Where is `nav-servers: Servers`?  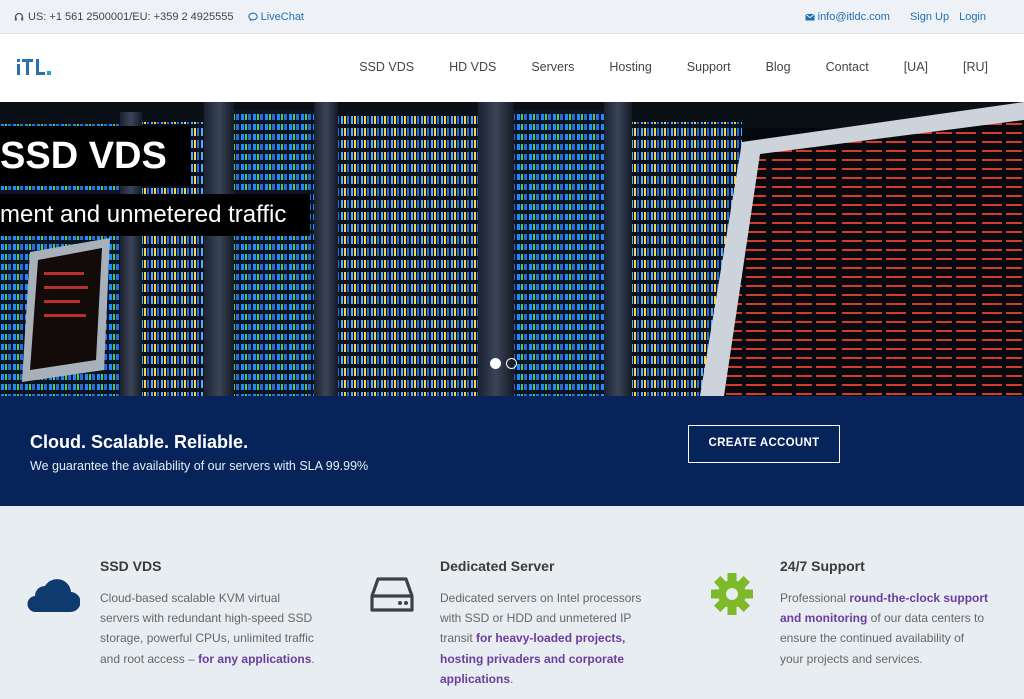 nav-servers: Servers is located at coordinates (552, 67).